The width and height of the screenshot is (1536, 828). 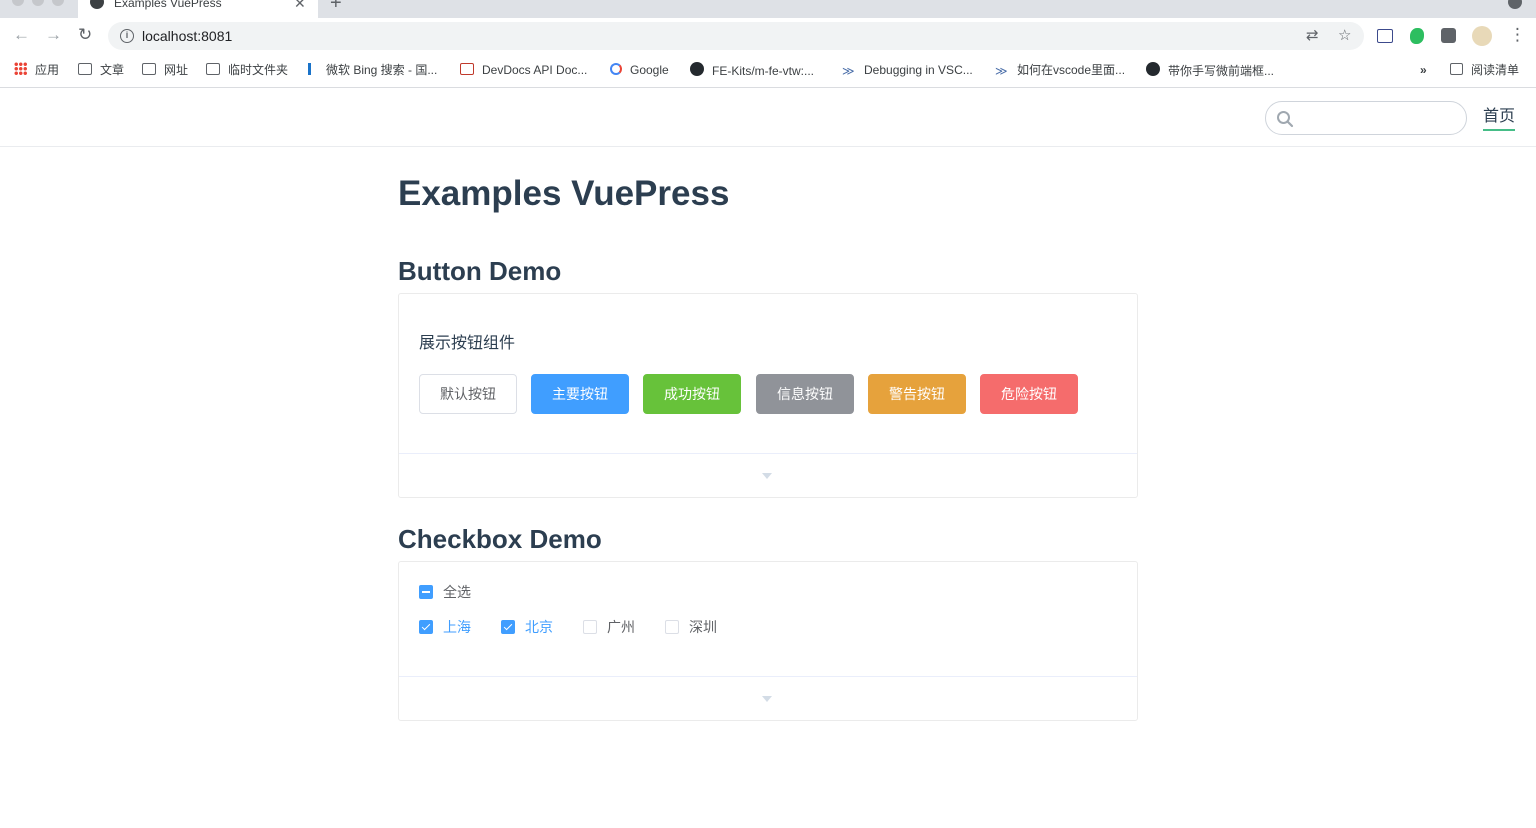 I want to click on bookmark-folder-sites: 网址, so click(x=165, y=70).